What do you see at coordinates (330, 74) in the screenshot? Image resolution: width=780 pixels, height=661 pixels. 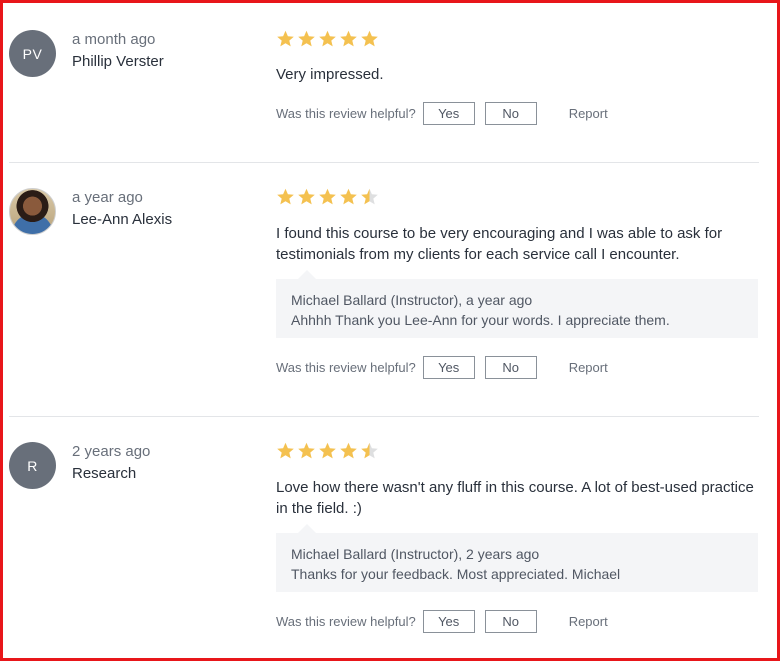 I see `review-text: Very impressed.` at bounding box center [330, 74].